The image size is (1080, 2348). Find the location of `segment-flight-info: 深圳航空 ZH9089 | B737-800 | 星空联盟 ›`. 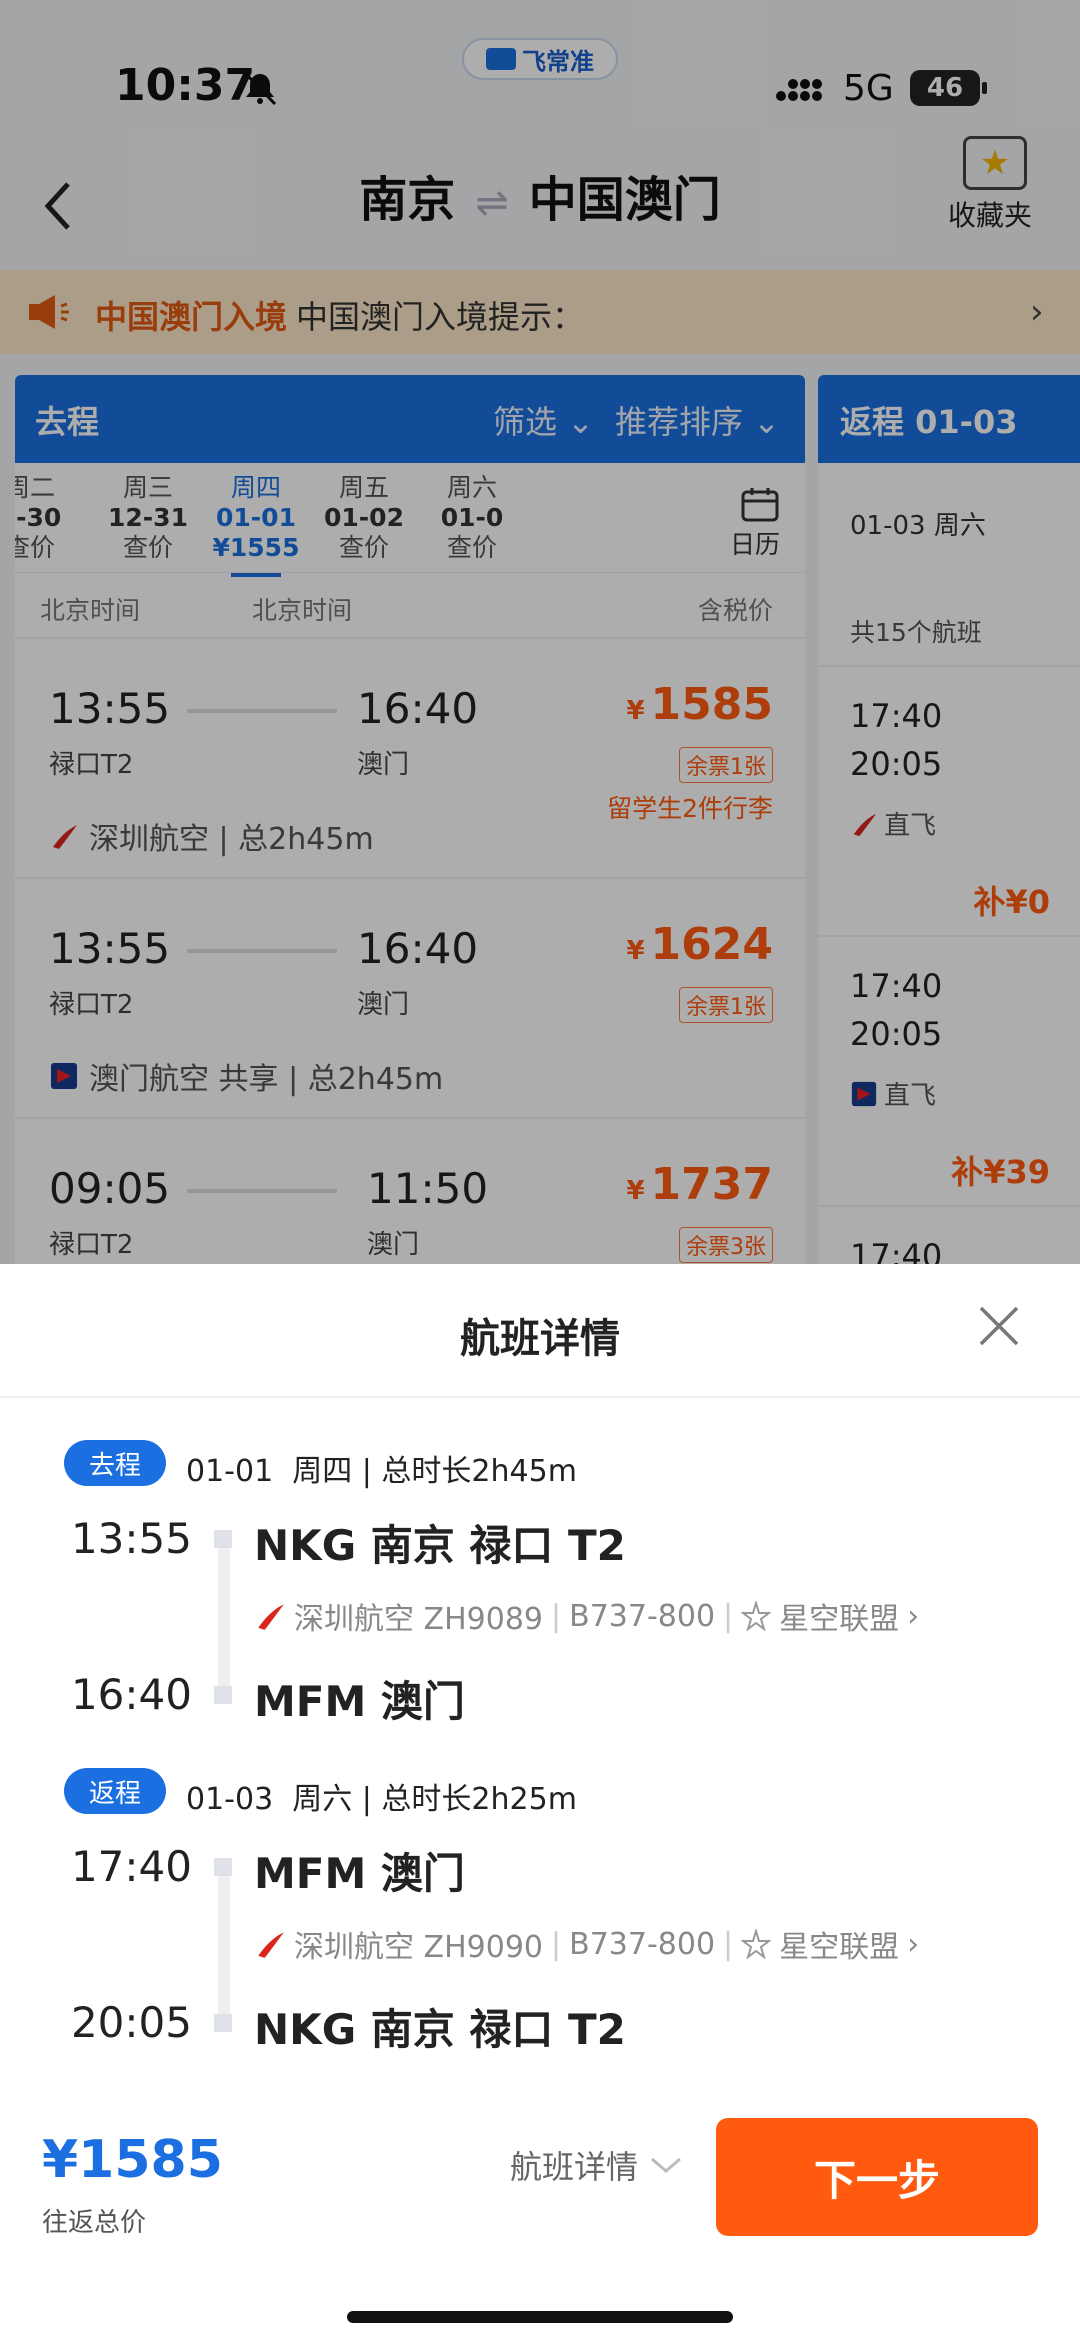

segment-flight-info: 深圳航空 ZH9089 | B737-800 | 星空联盟 › is located at coordinates (586, 1616).